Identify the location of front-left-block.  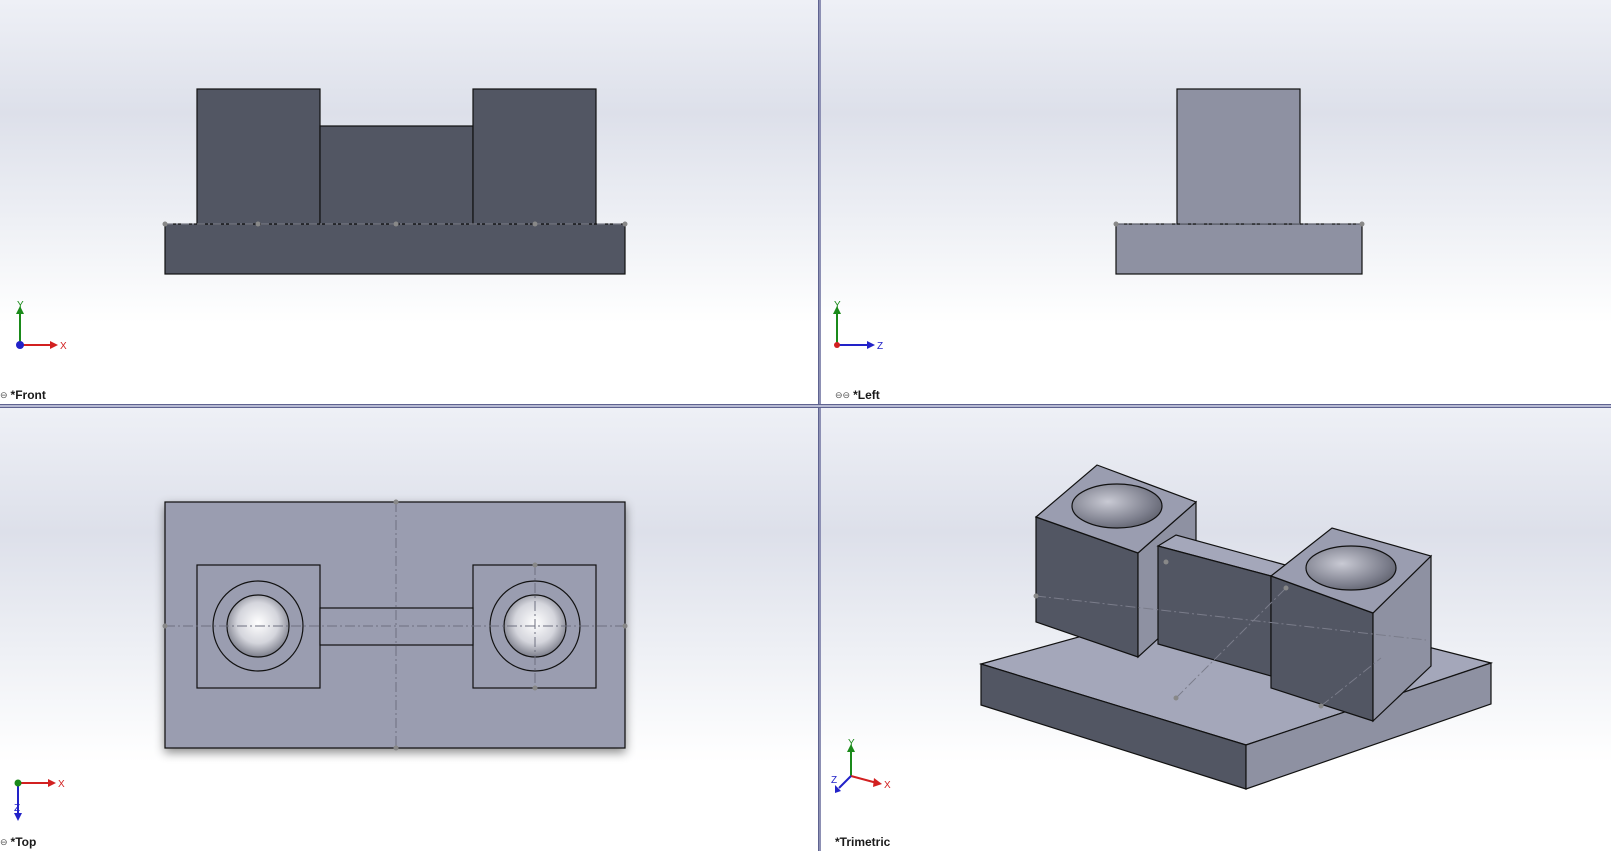
(258, 156).